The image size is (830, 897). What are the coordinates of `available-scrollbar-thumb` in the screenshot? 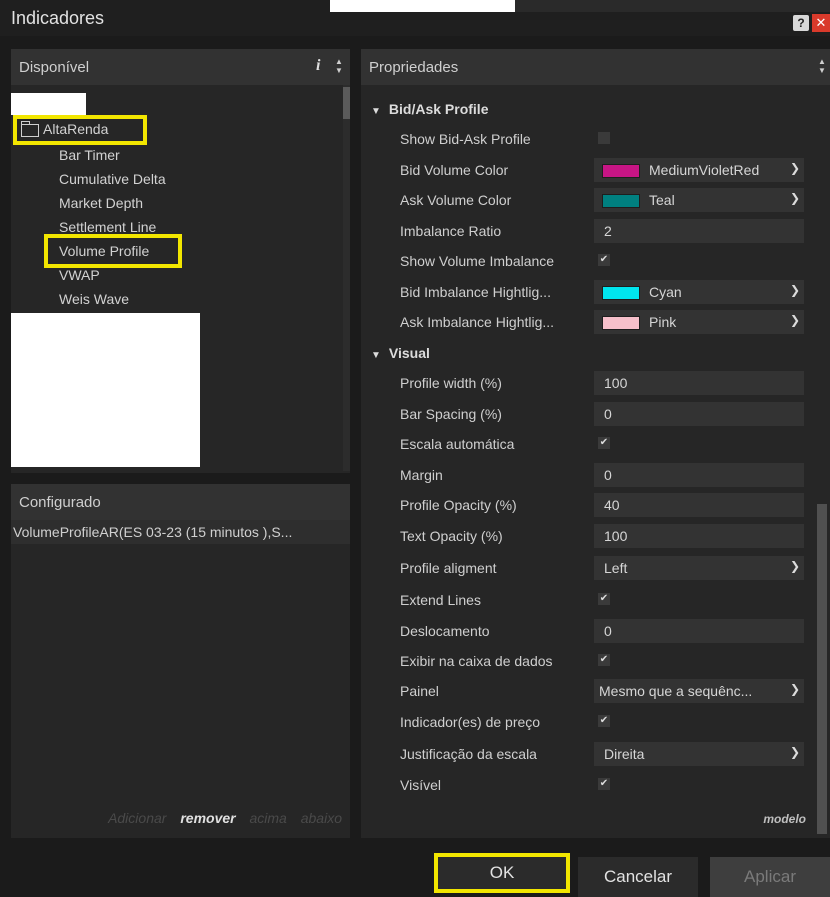 It's located at (346, 103).